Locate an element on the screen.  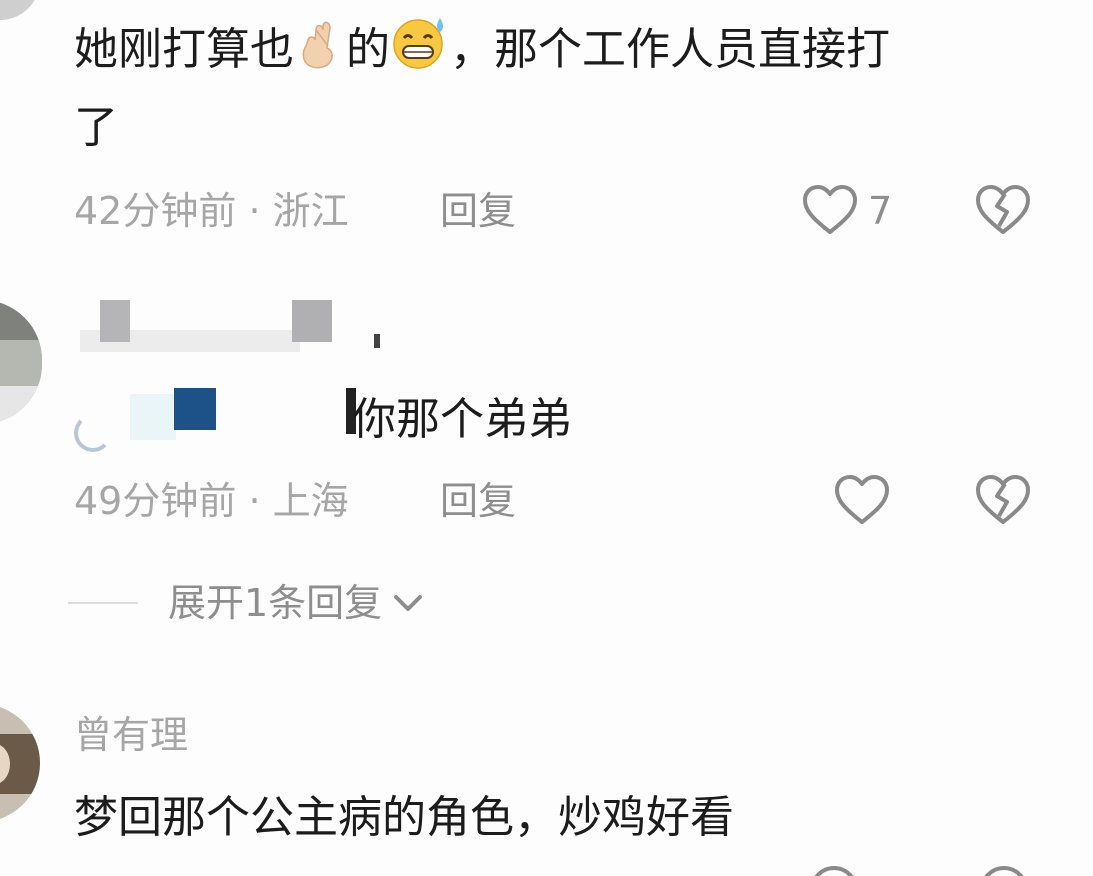
grinning-sweat-emoji-icon is located at coordinates (420, 46).